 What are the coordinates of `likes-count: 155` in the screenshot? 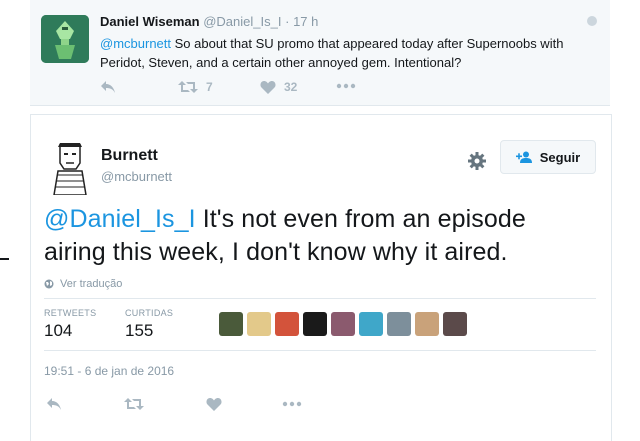 It's located at (139, 330).